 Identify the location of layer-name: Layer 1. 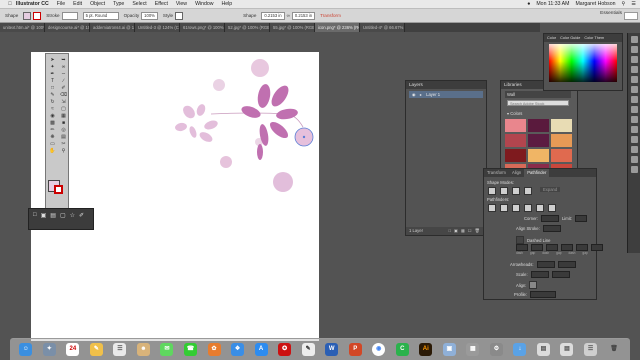
(433, 94).